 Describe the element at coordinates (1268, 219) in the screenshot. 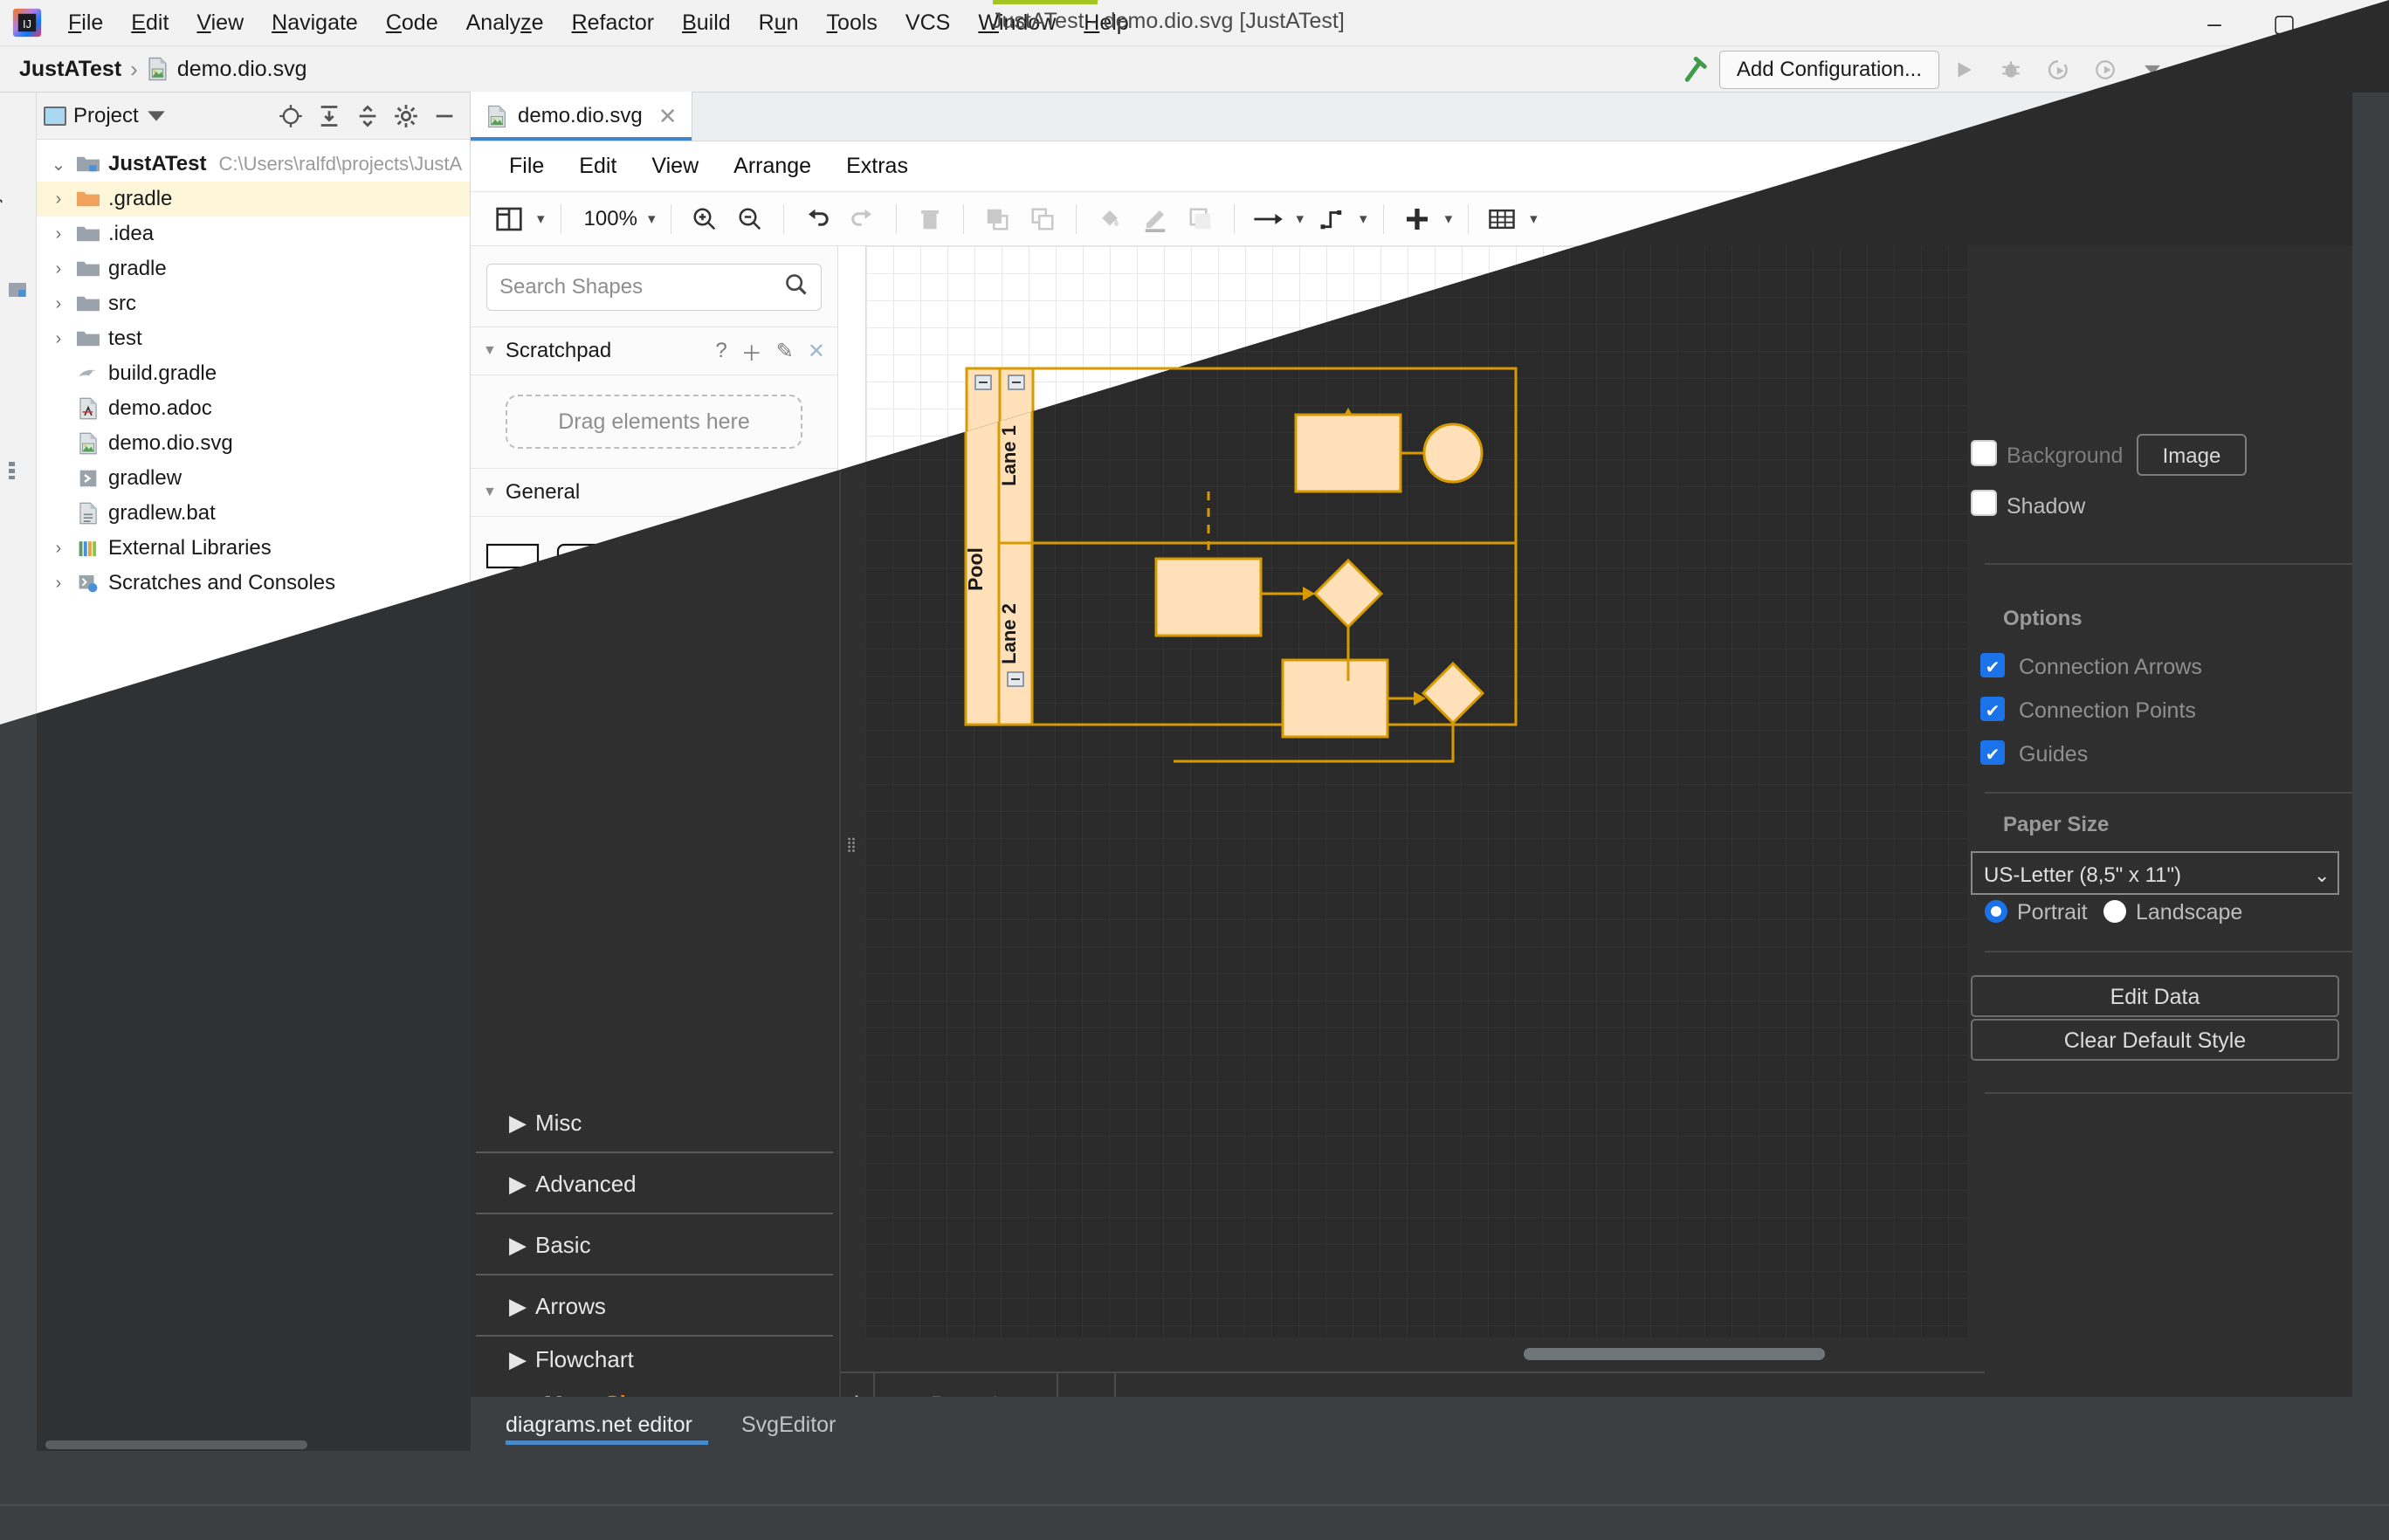

I see `connection-arrow-icon` at that location.